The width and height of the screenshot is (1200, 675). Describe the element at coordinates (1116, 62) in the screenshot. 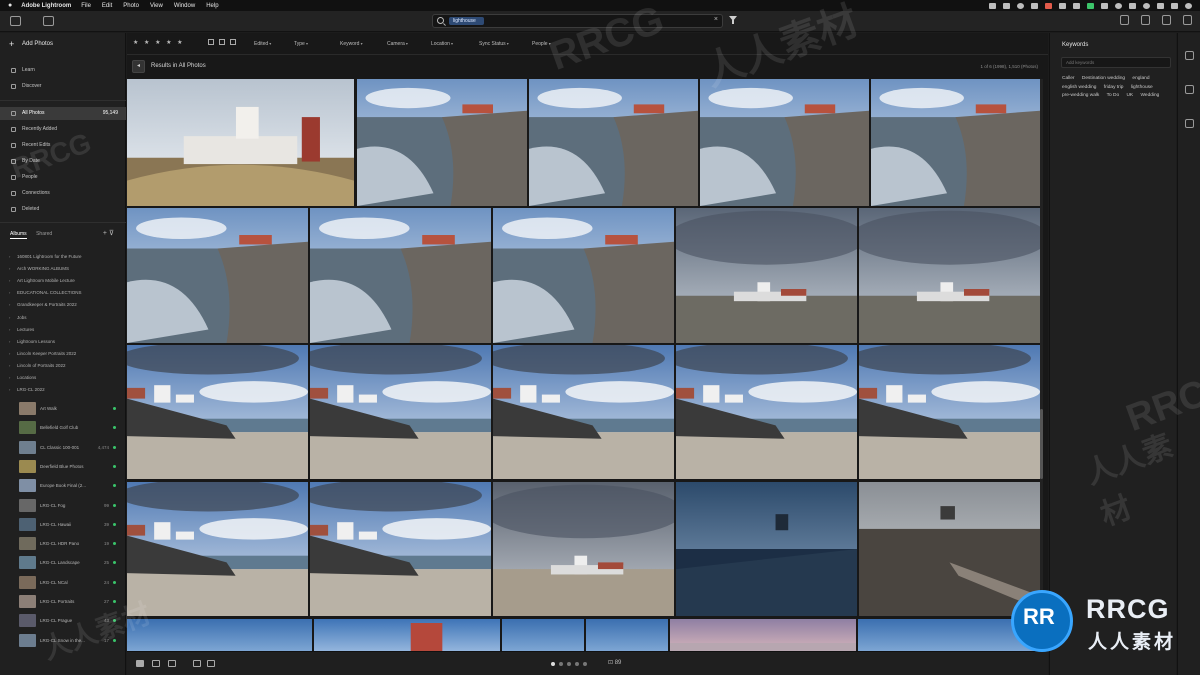

I see `keyword-input: Add keywords` at that location.